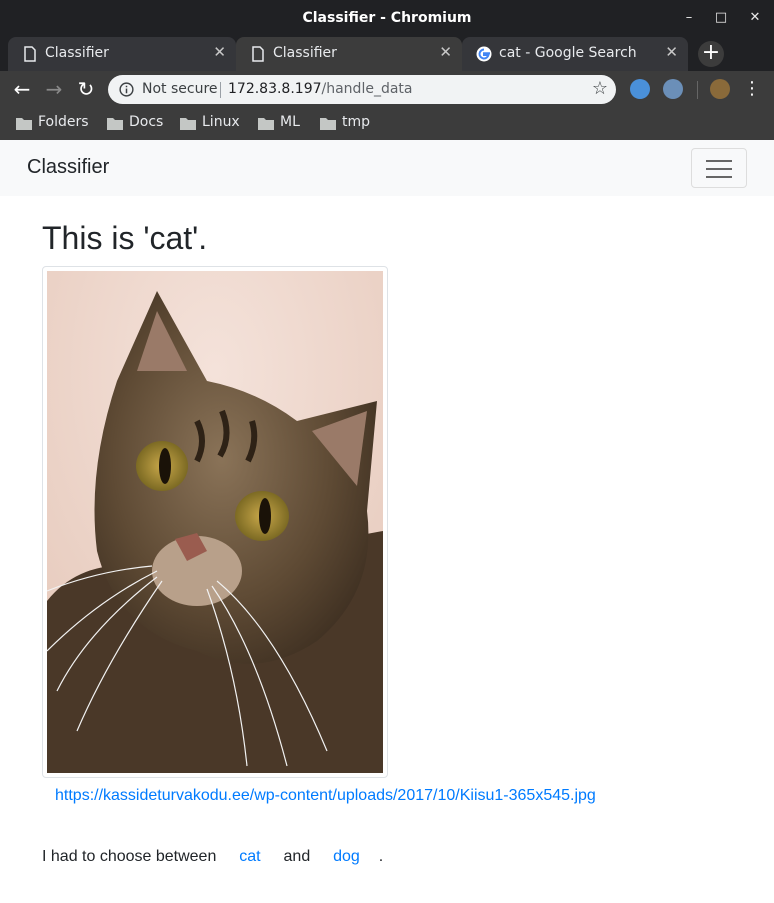 This screenshot has width=774, height=903. Describe the element at coordinates (711, 54) in the screenshot. I see `new-tab-button: +` at that location.